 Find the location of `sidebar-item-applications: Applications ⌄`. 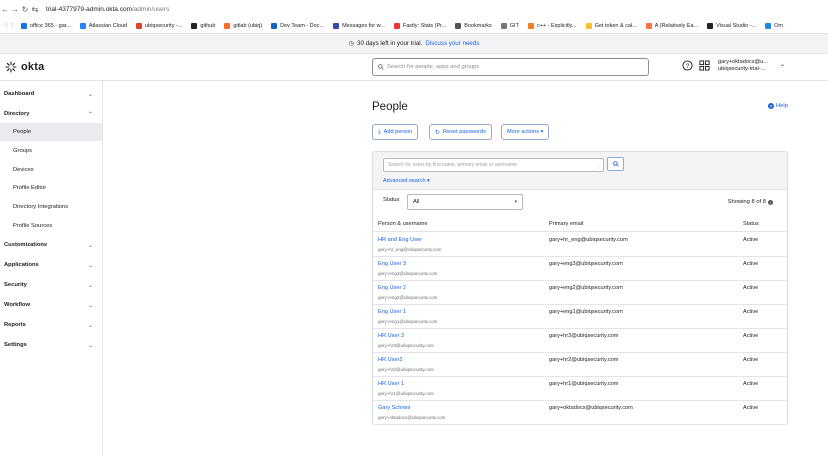

sidebar-item-applications: Applications ⌄ is located at coordinates (51, 265).